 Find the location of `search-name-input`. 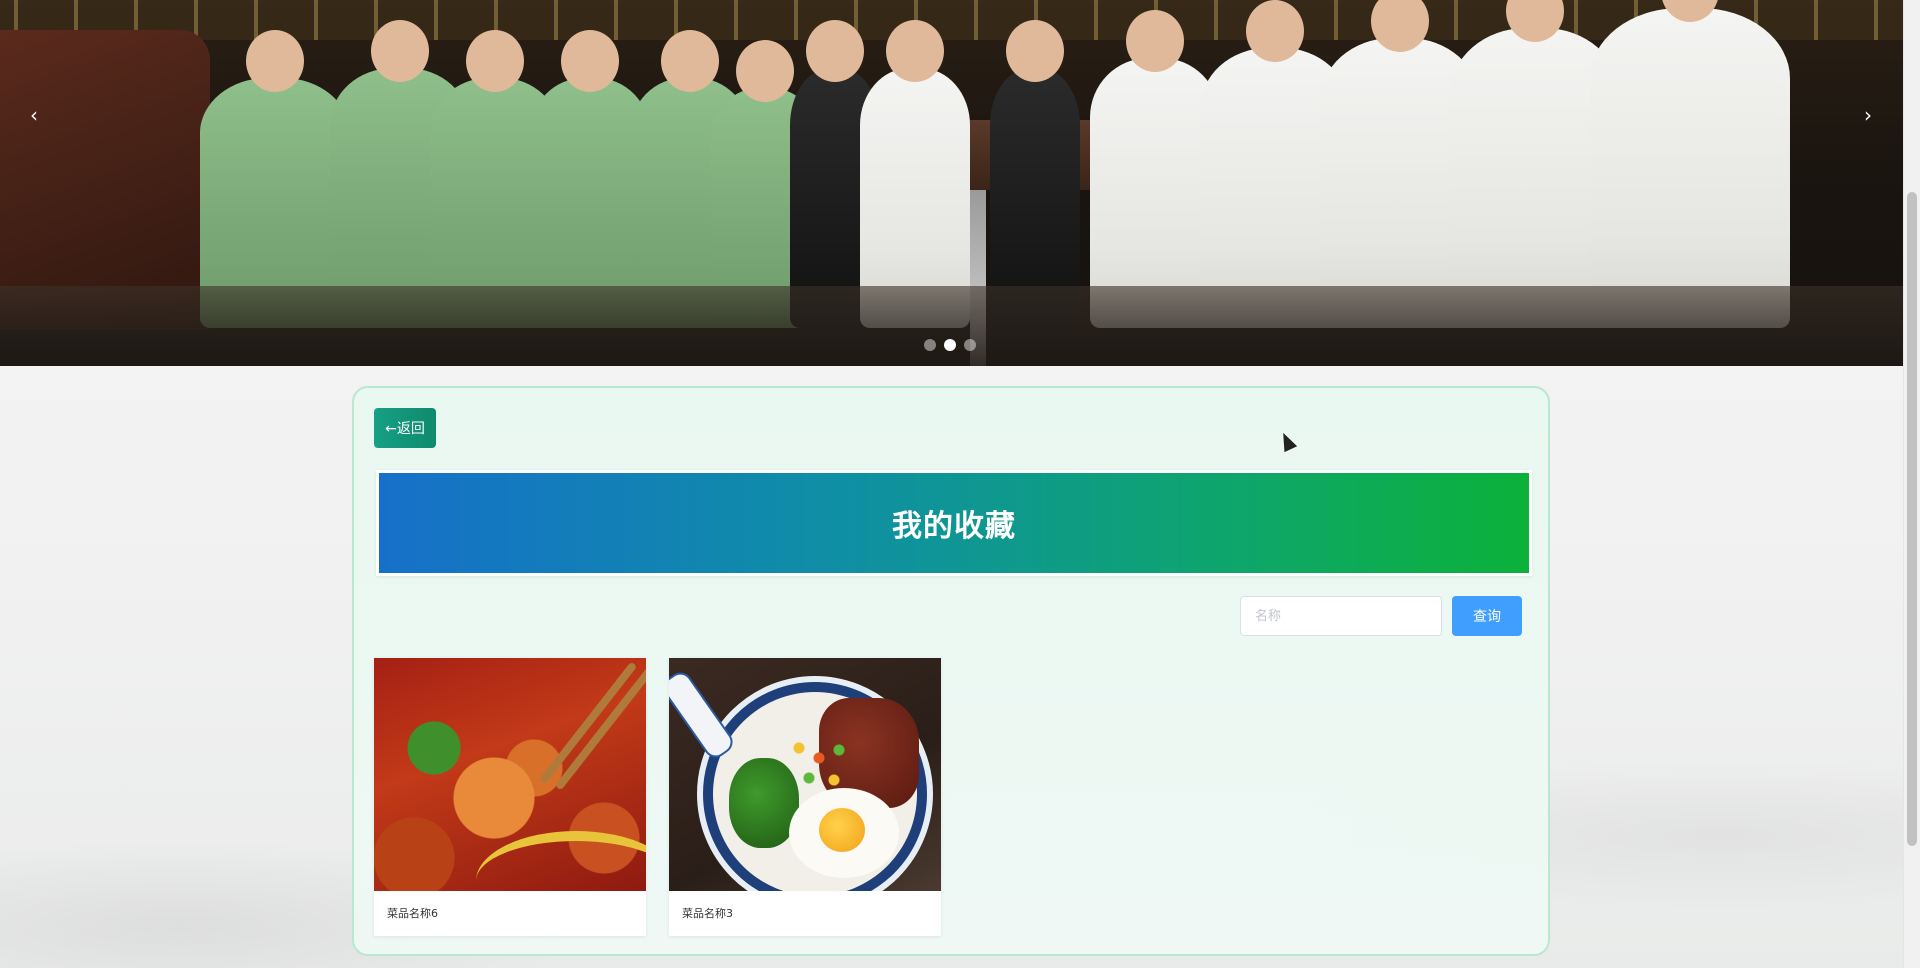

search-name-input is located at coordinates (1341, 616).